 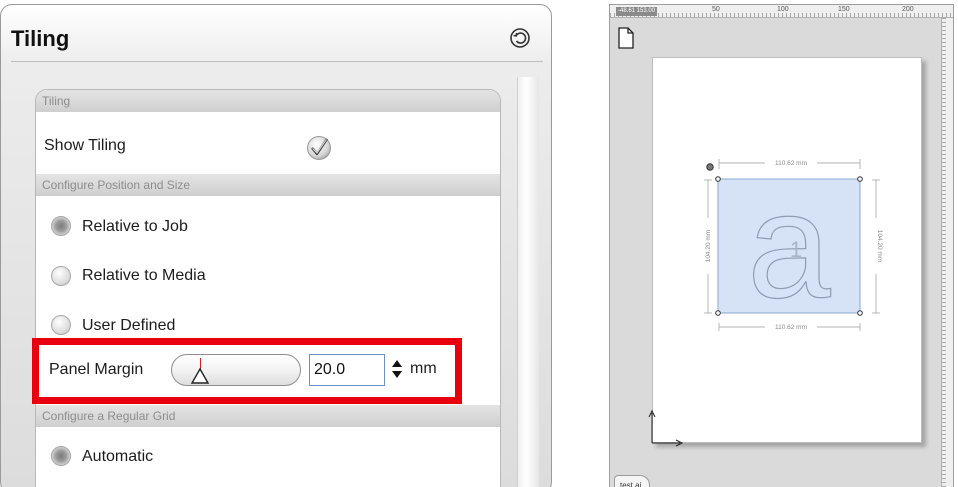 What do you see at coordinates (61, 276) in the screenshot?
I see `radio-relative-to-media` at bounding box center [61, 276].